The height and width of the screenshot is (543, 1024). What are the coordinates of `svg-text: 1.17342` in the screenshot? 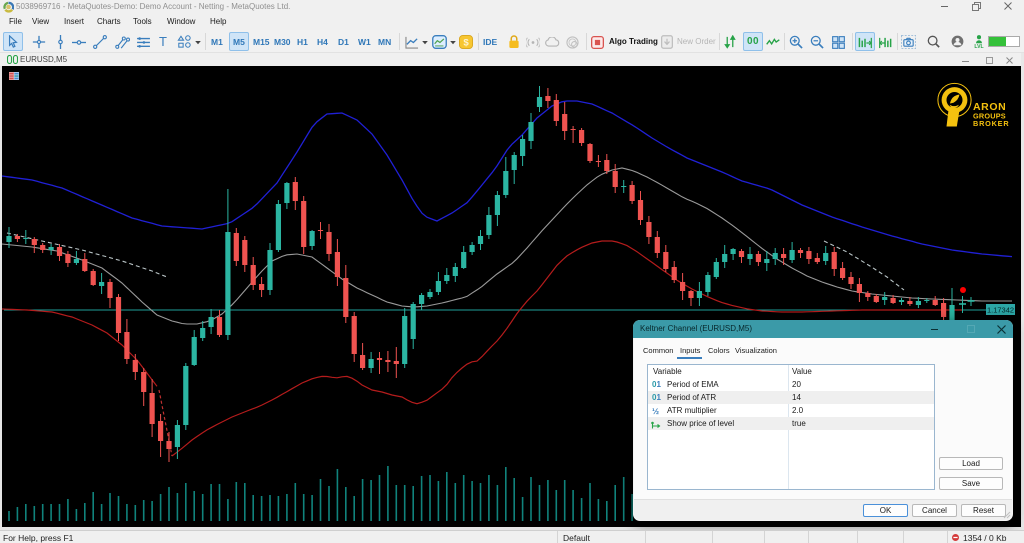 It's located at (1000, 310).